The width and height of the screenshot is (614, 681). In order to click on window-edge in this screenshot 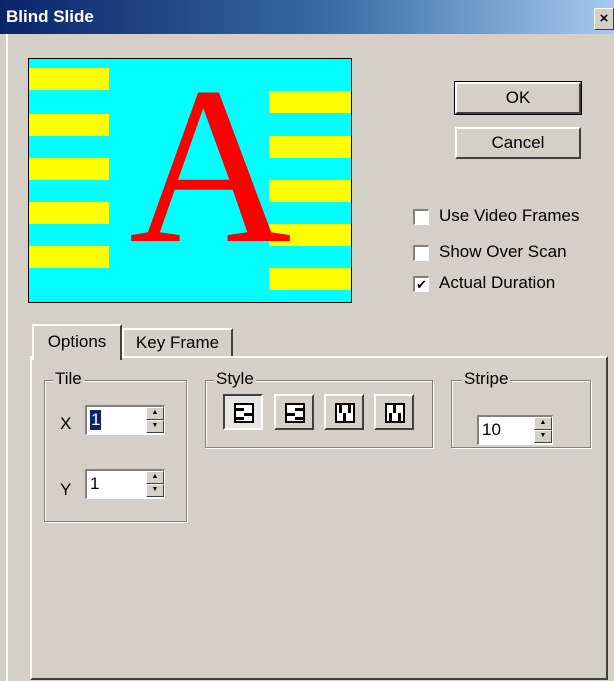, I will do `click(7, 357)`.